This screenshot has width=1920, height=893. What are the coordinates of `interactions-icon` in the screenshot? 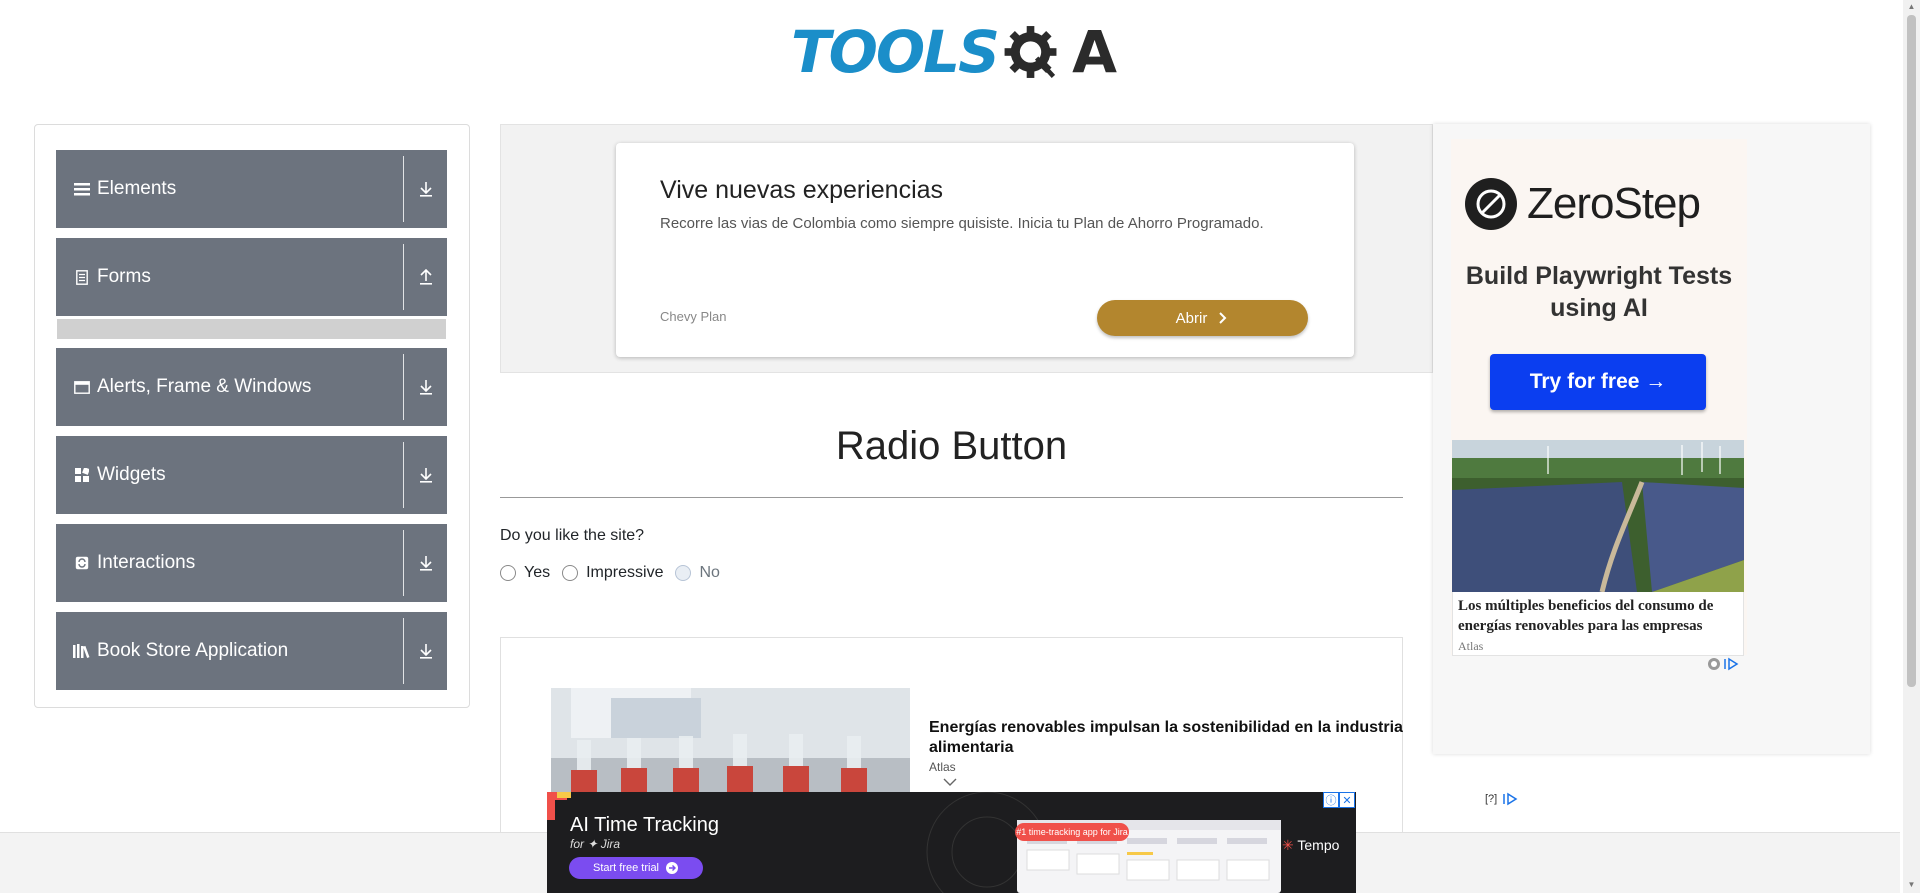 It's located at (82, 563).